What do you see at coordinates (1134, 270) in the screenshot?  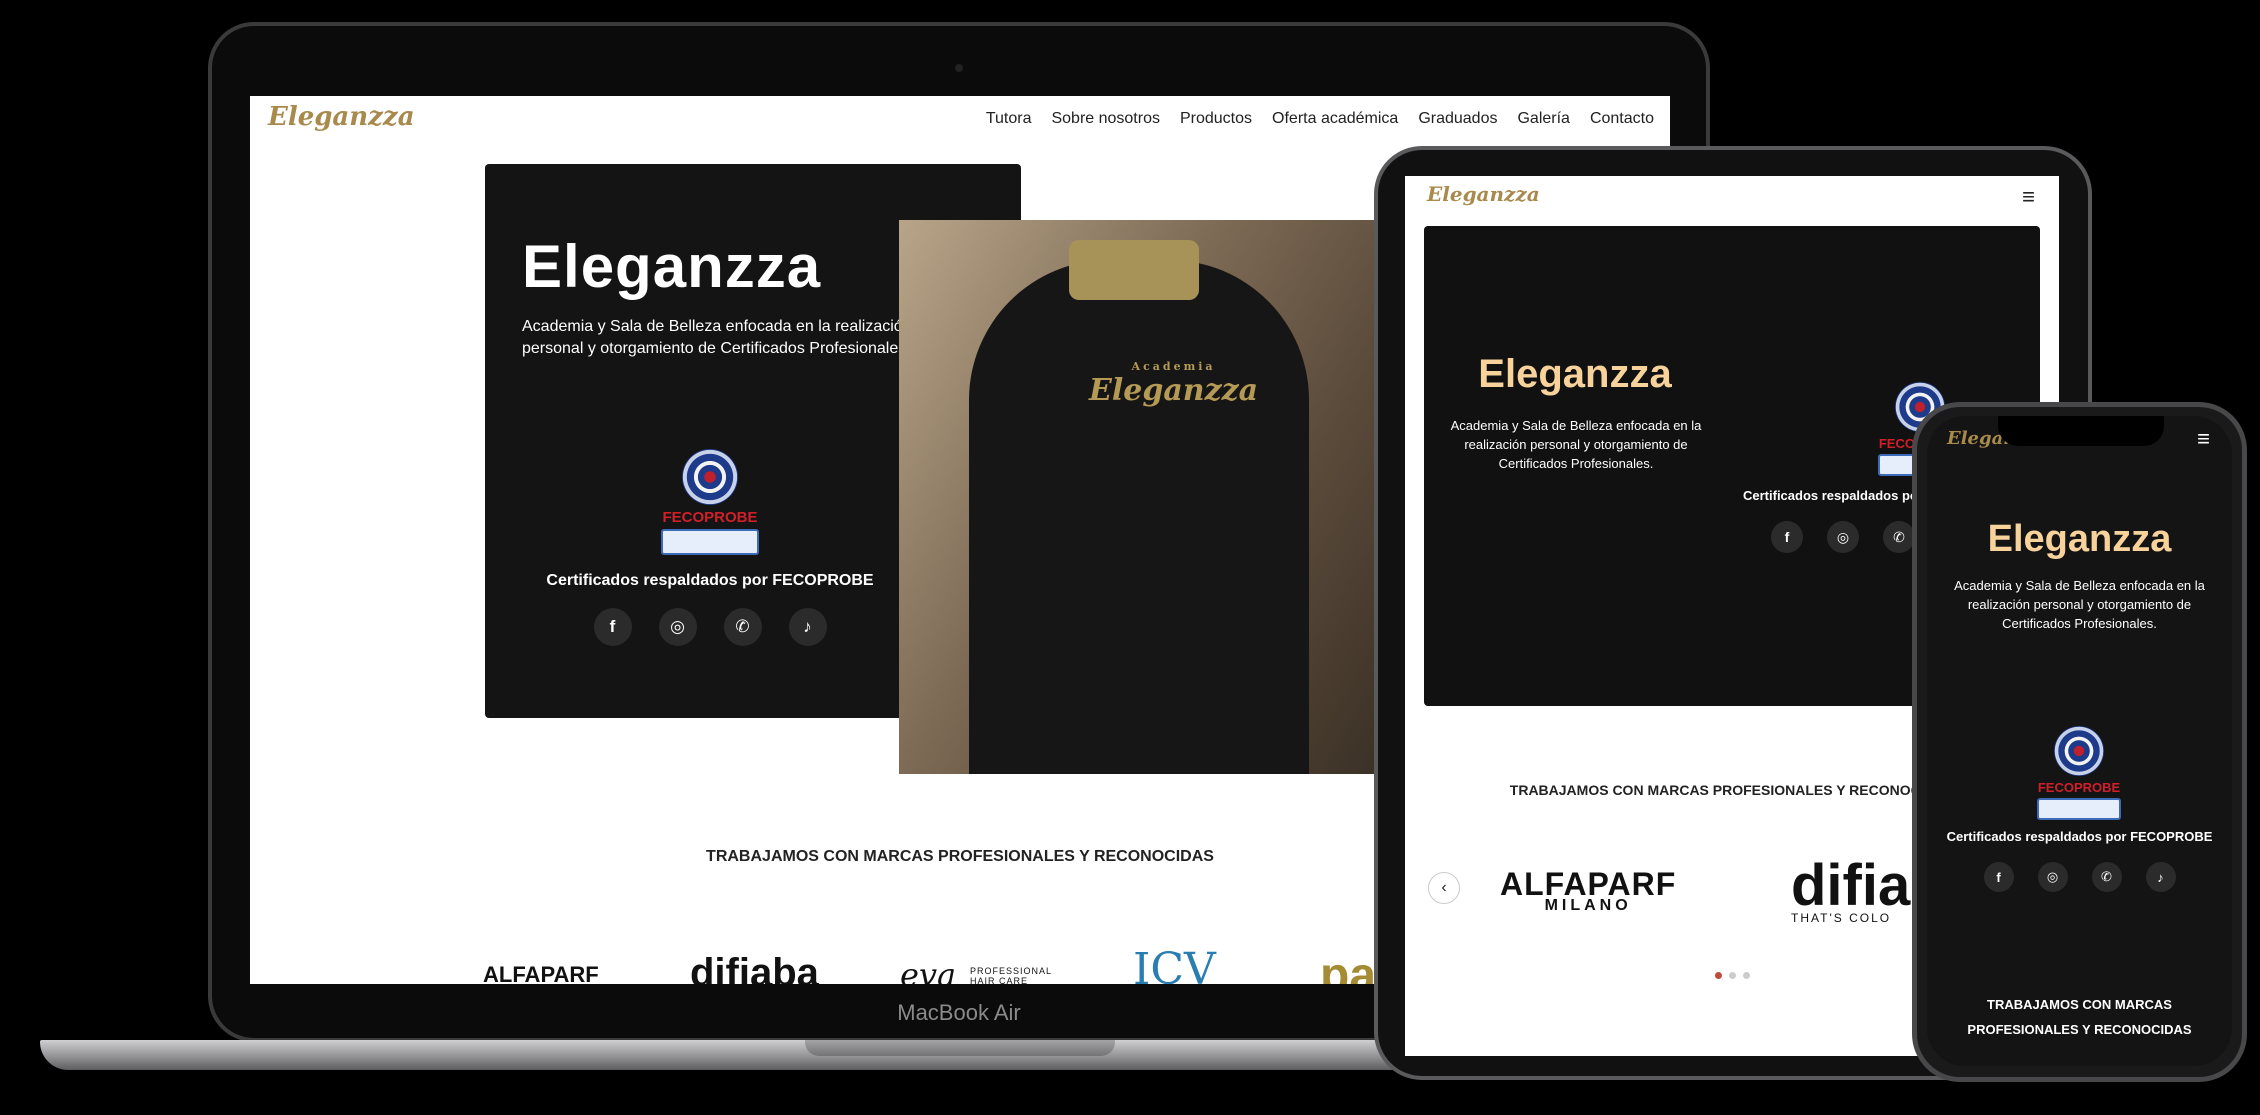 I see `shirt-collar` at bounding box center [1134, 270].